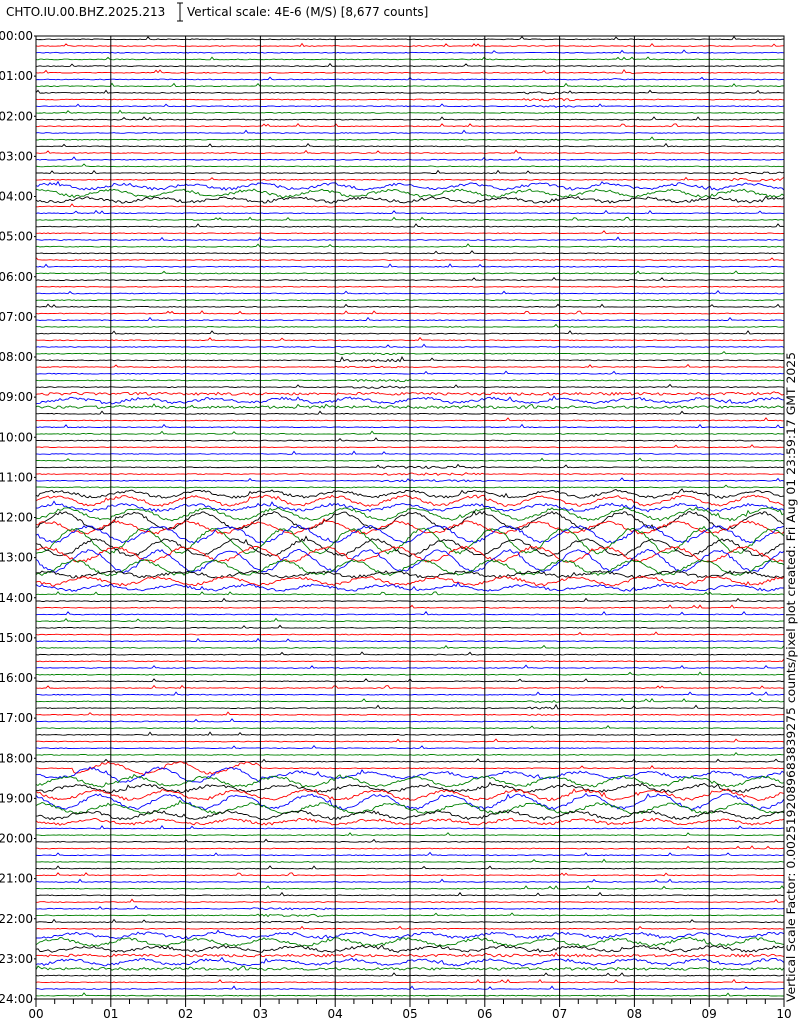 This screenshot has width=800, height=1024. Describe the element at coordinates (16, 758) in the screenshot. I see `hour-label: 18:00` at that location.